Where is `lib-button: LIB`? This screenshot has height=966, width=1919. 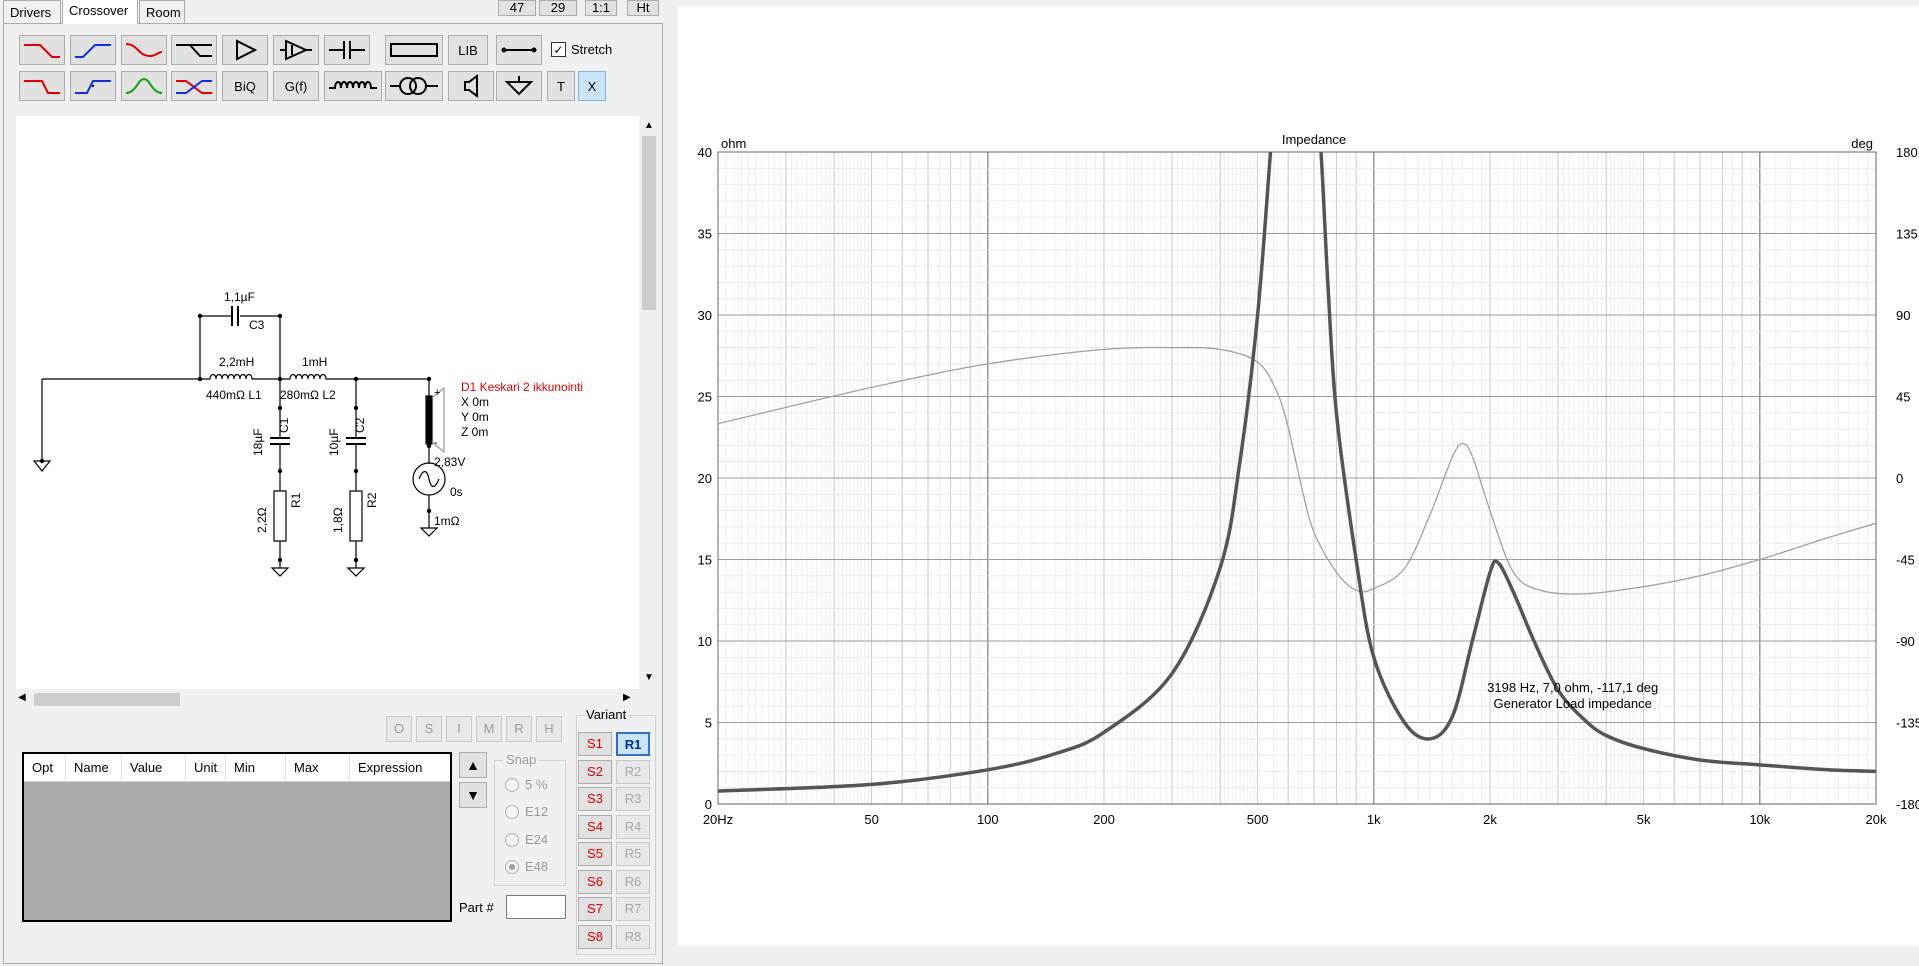
lib-button: LIB is located at coordinates (468, 50).